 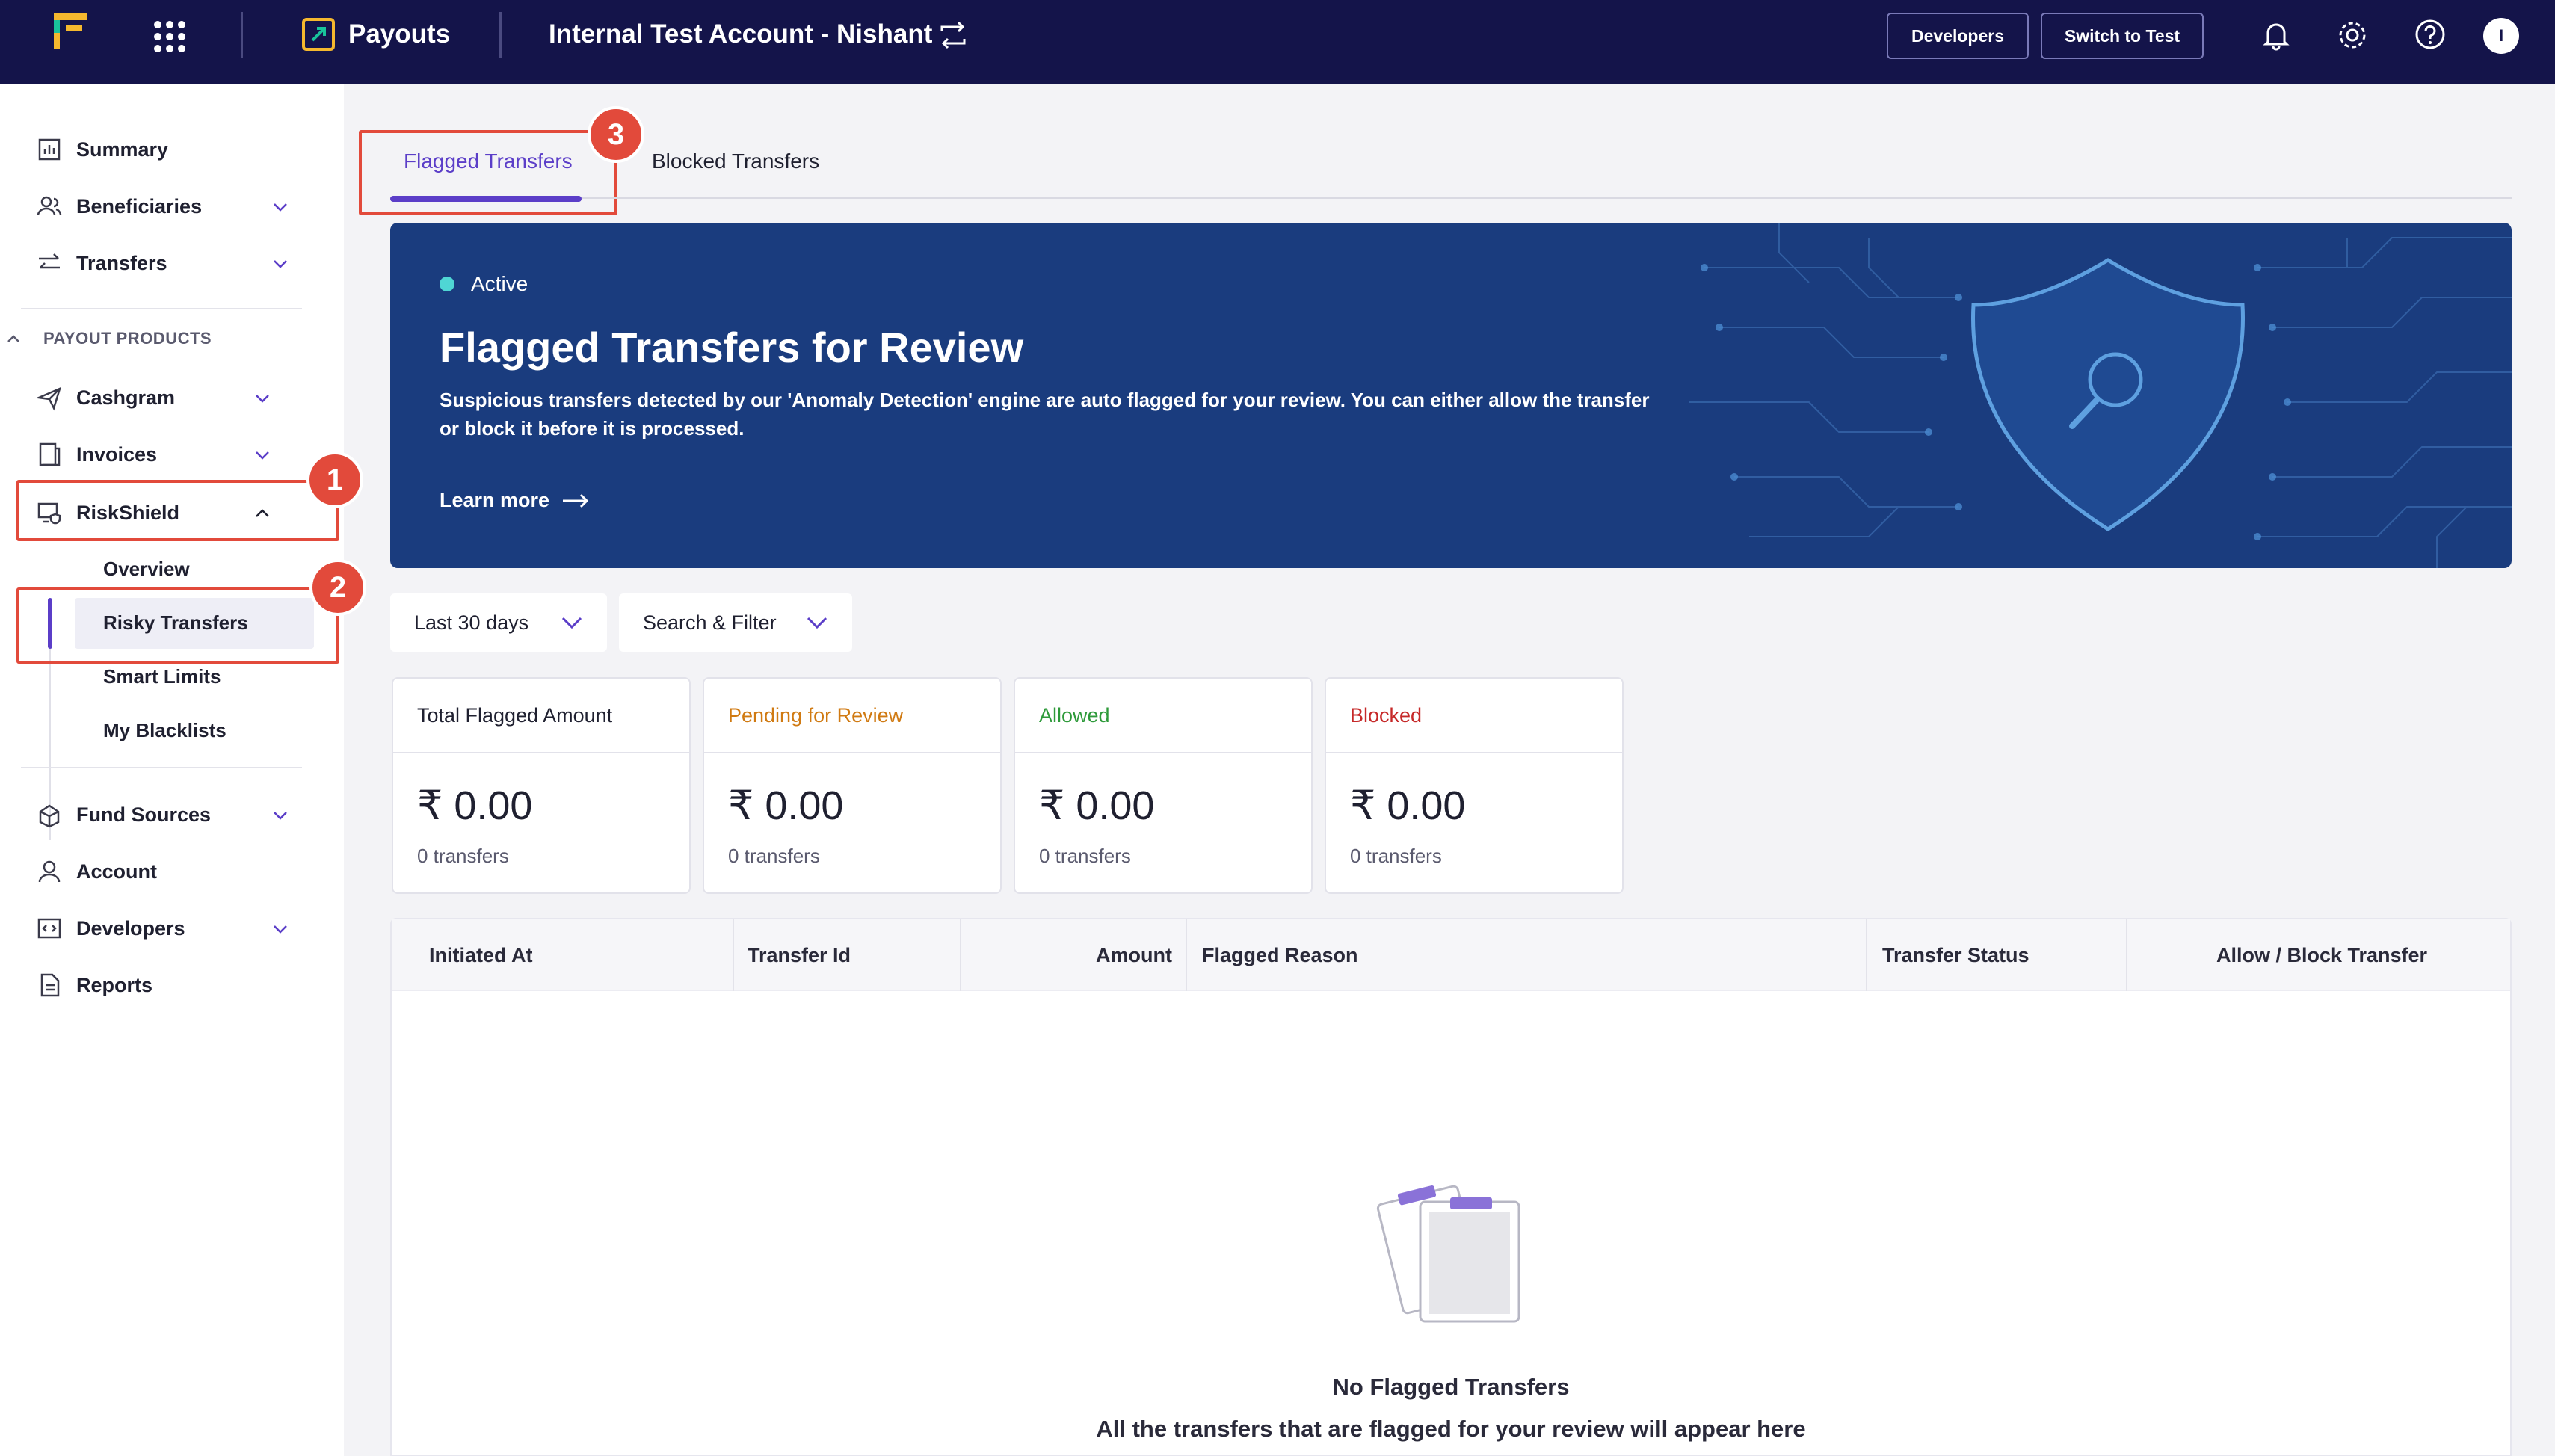 I want to click on switch-to-test-button: Switch to Test, so click(x=2122, y=36).